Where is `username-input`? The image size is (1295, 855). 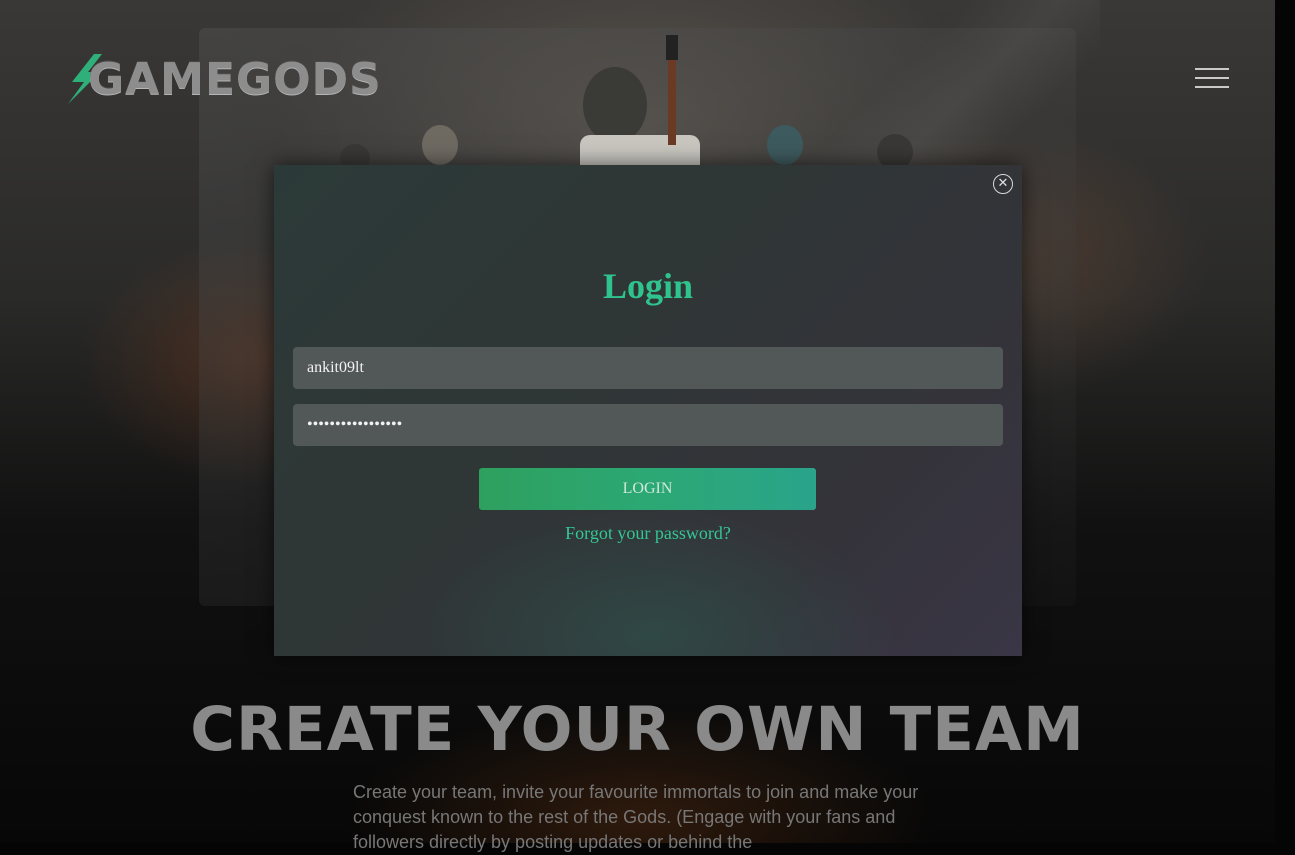
username-input is located at coordinates (648, 368).